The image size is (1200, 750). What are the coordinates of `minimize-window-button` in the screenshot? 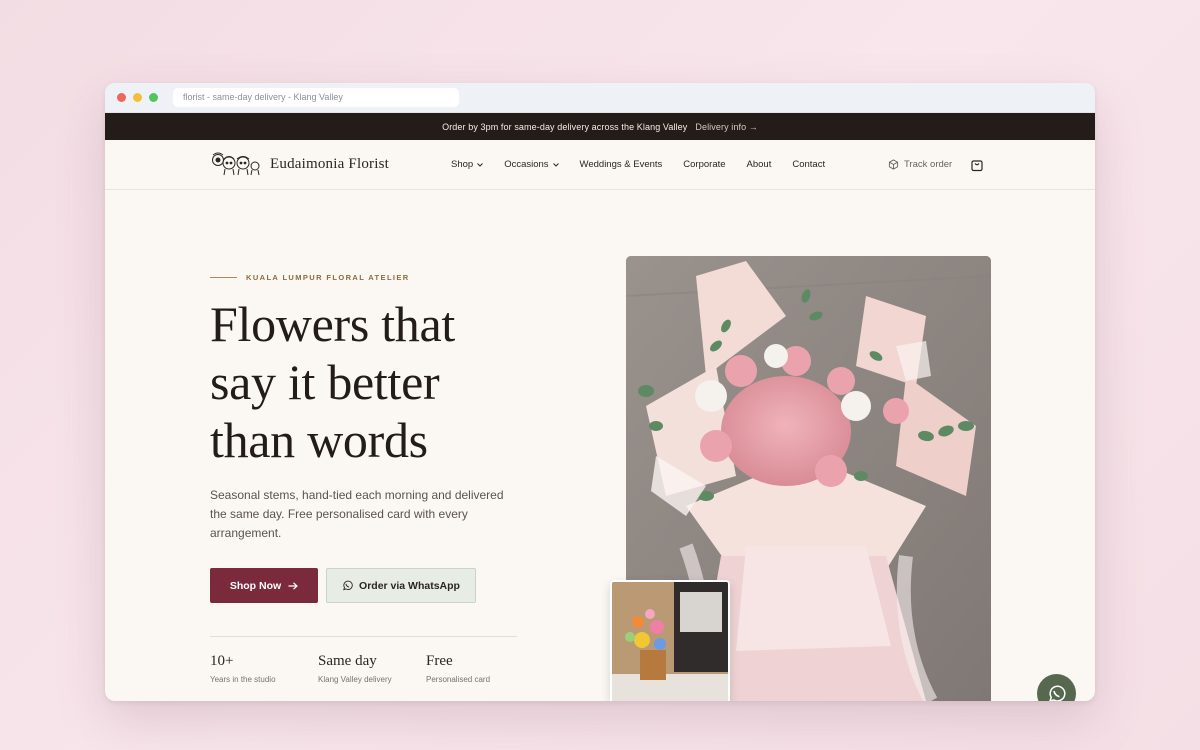 It's located at (137, 97).